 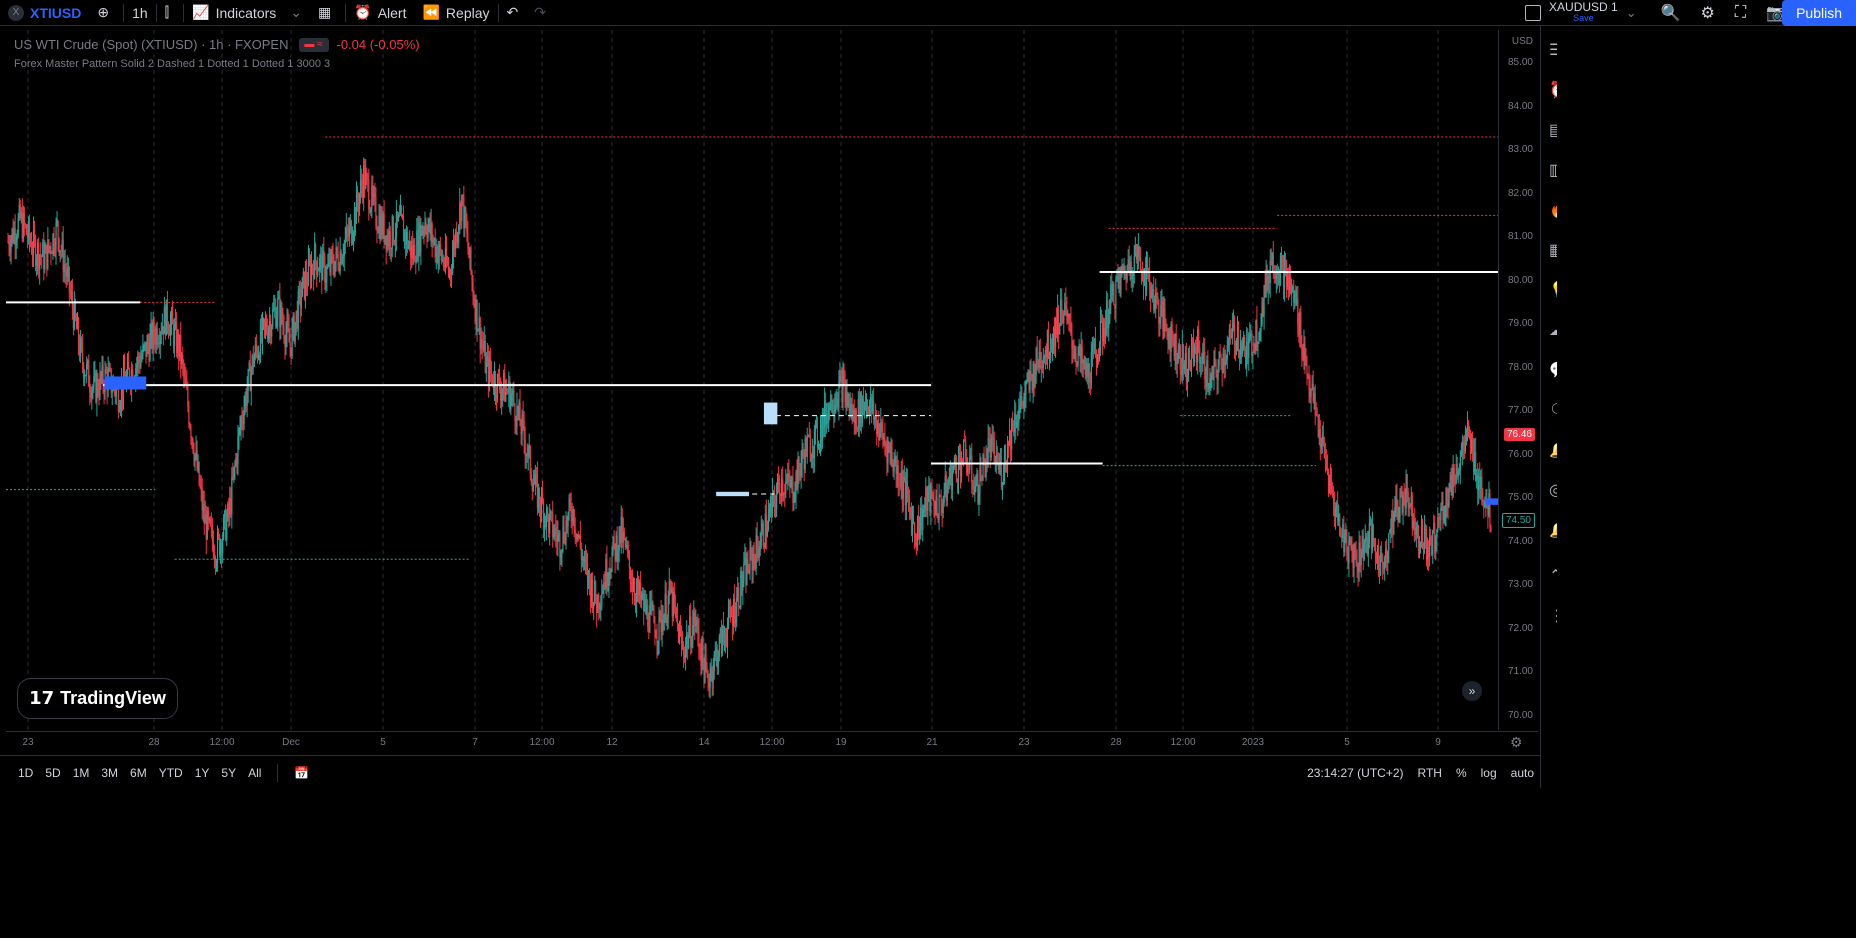 I want to click on compare-add-button: ⊕, so click(x=106, y=13).